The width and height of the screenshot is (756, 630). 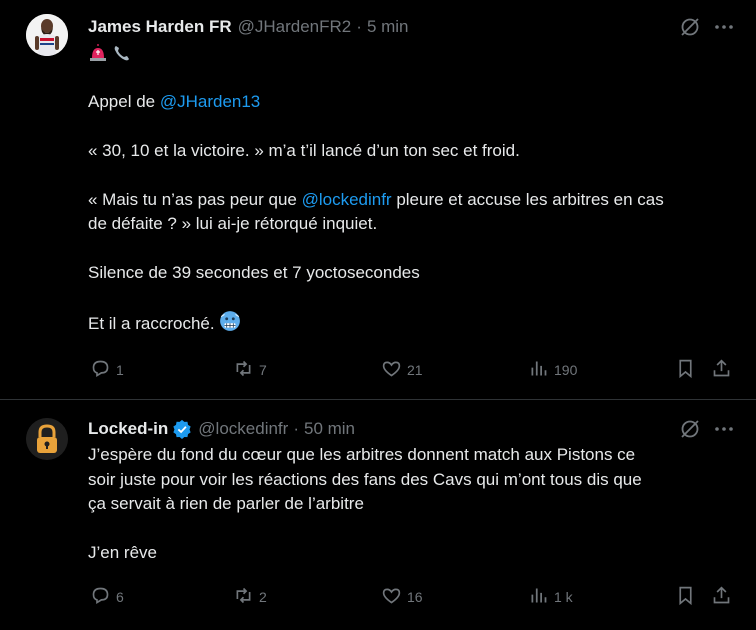 What do you see at coordinates (120, 597) in the screenshot?
I see `reply-count: 6` at bounding box center [120, 597].